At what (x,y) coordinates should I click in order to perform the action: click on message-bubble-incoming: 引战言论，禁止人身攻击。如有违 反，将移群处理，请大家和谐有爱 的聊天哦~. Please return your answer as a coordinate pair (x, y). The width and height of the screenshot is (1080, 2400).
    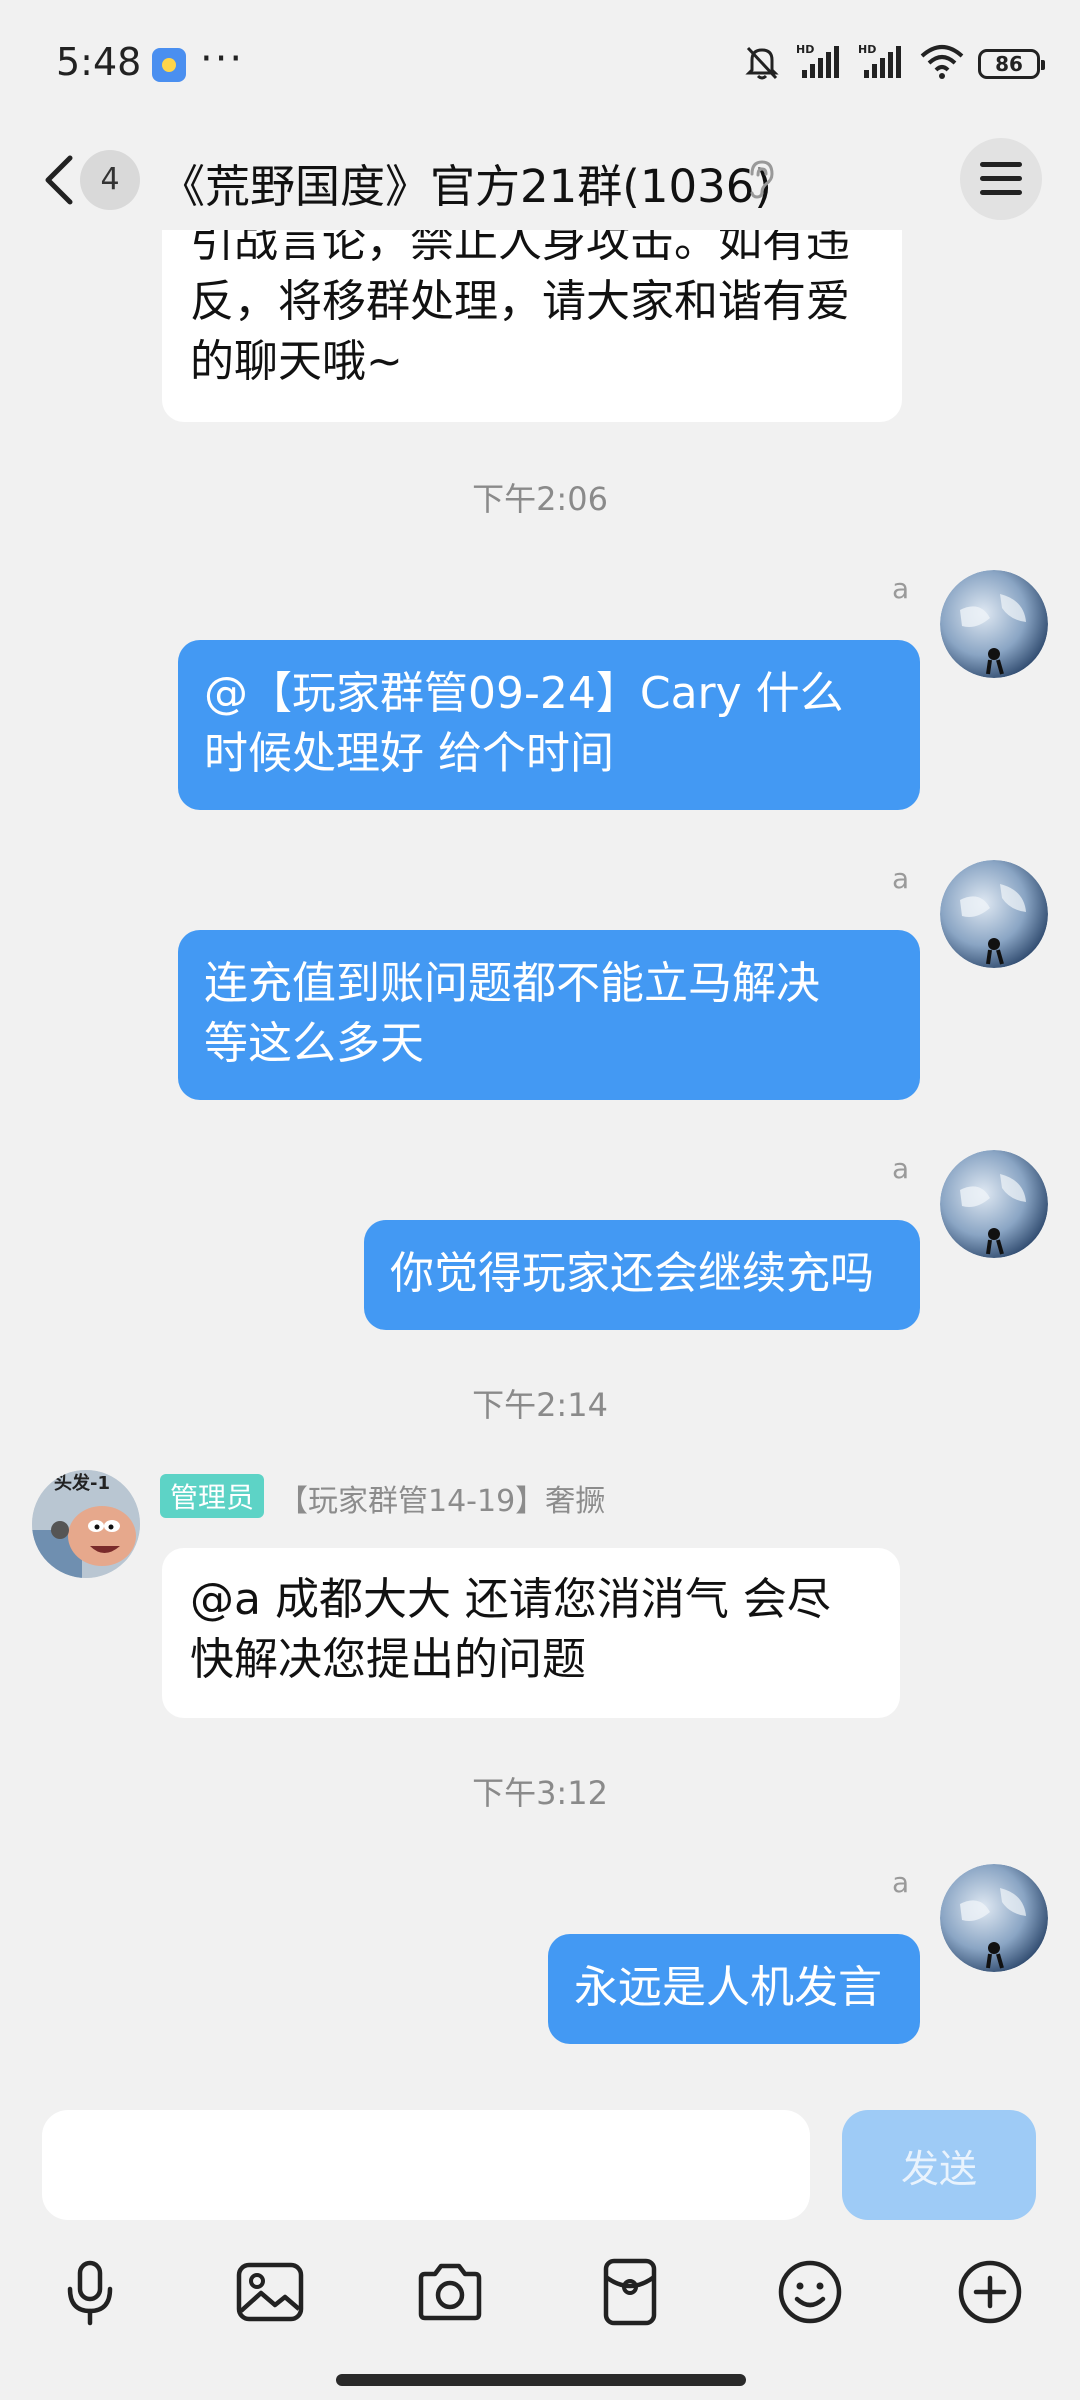
    Looking at the image, I should click on (532, 326).